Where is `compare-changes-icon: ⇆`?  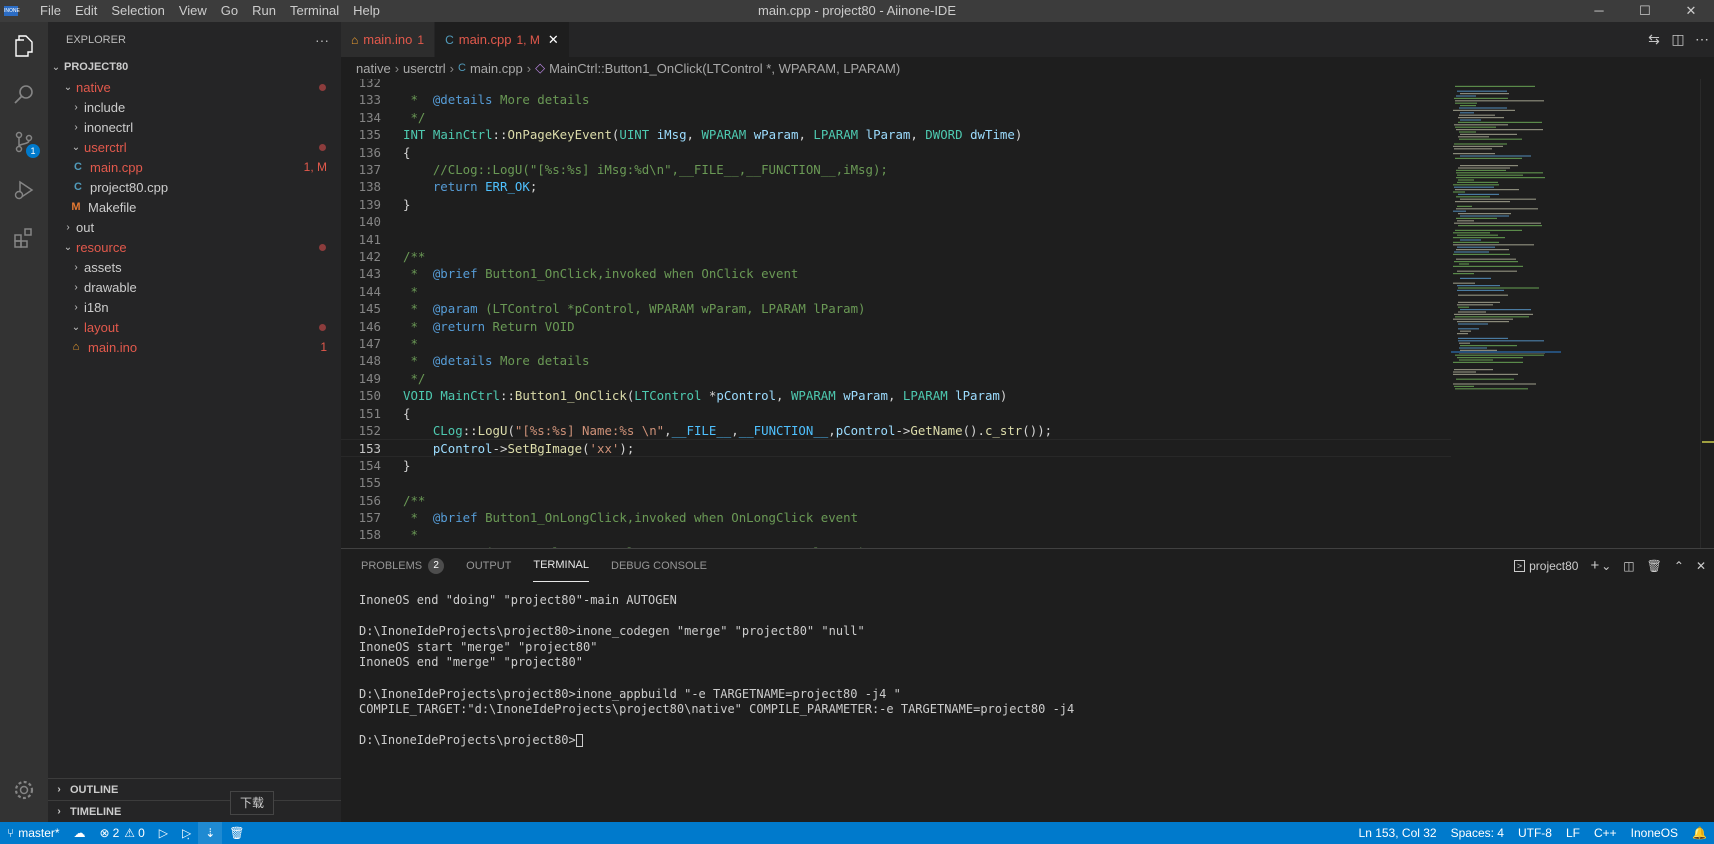 compare-changes-icon: ⇆ is located at coordinates (1654, 39).